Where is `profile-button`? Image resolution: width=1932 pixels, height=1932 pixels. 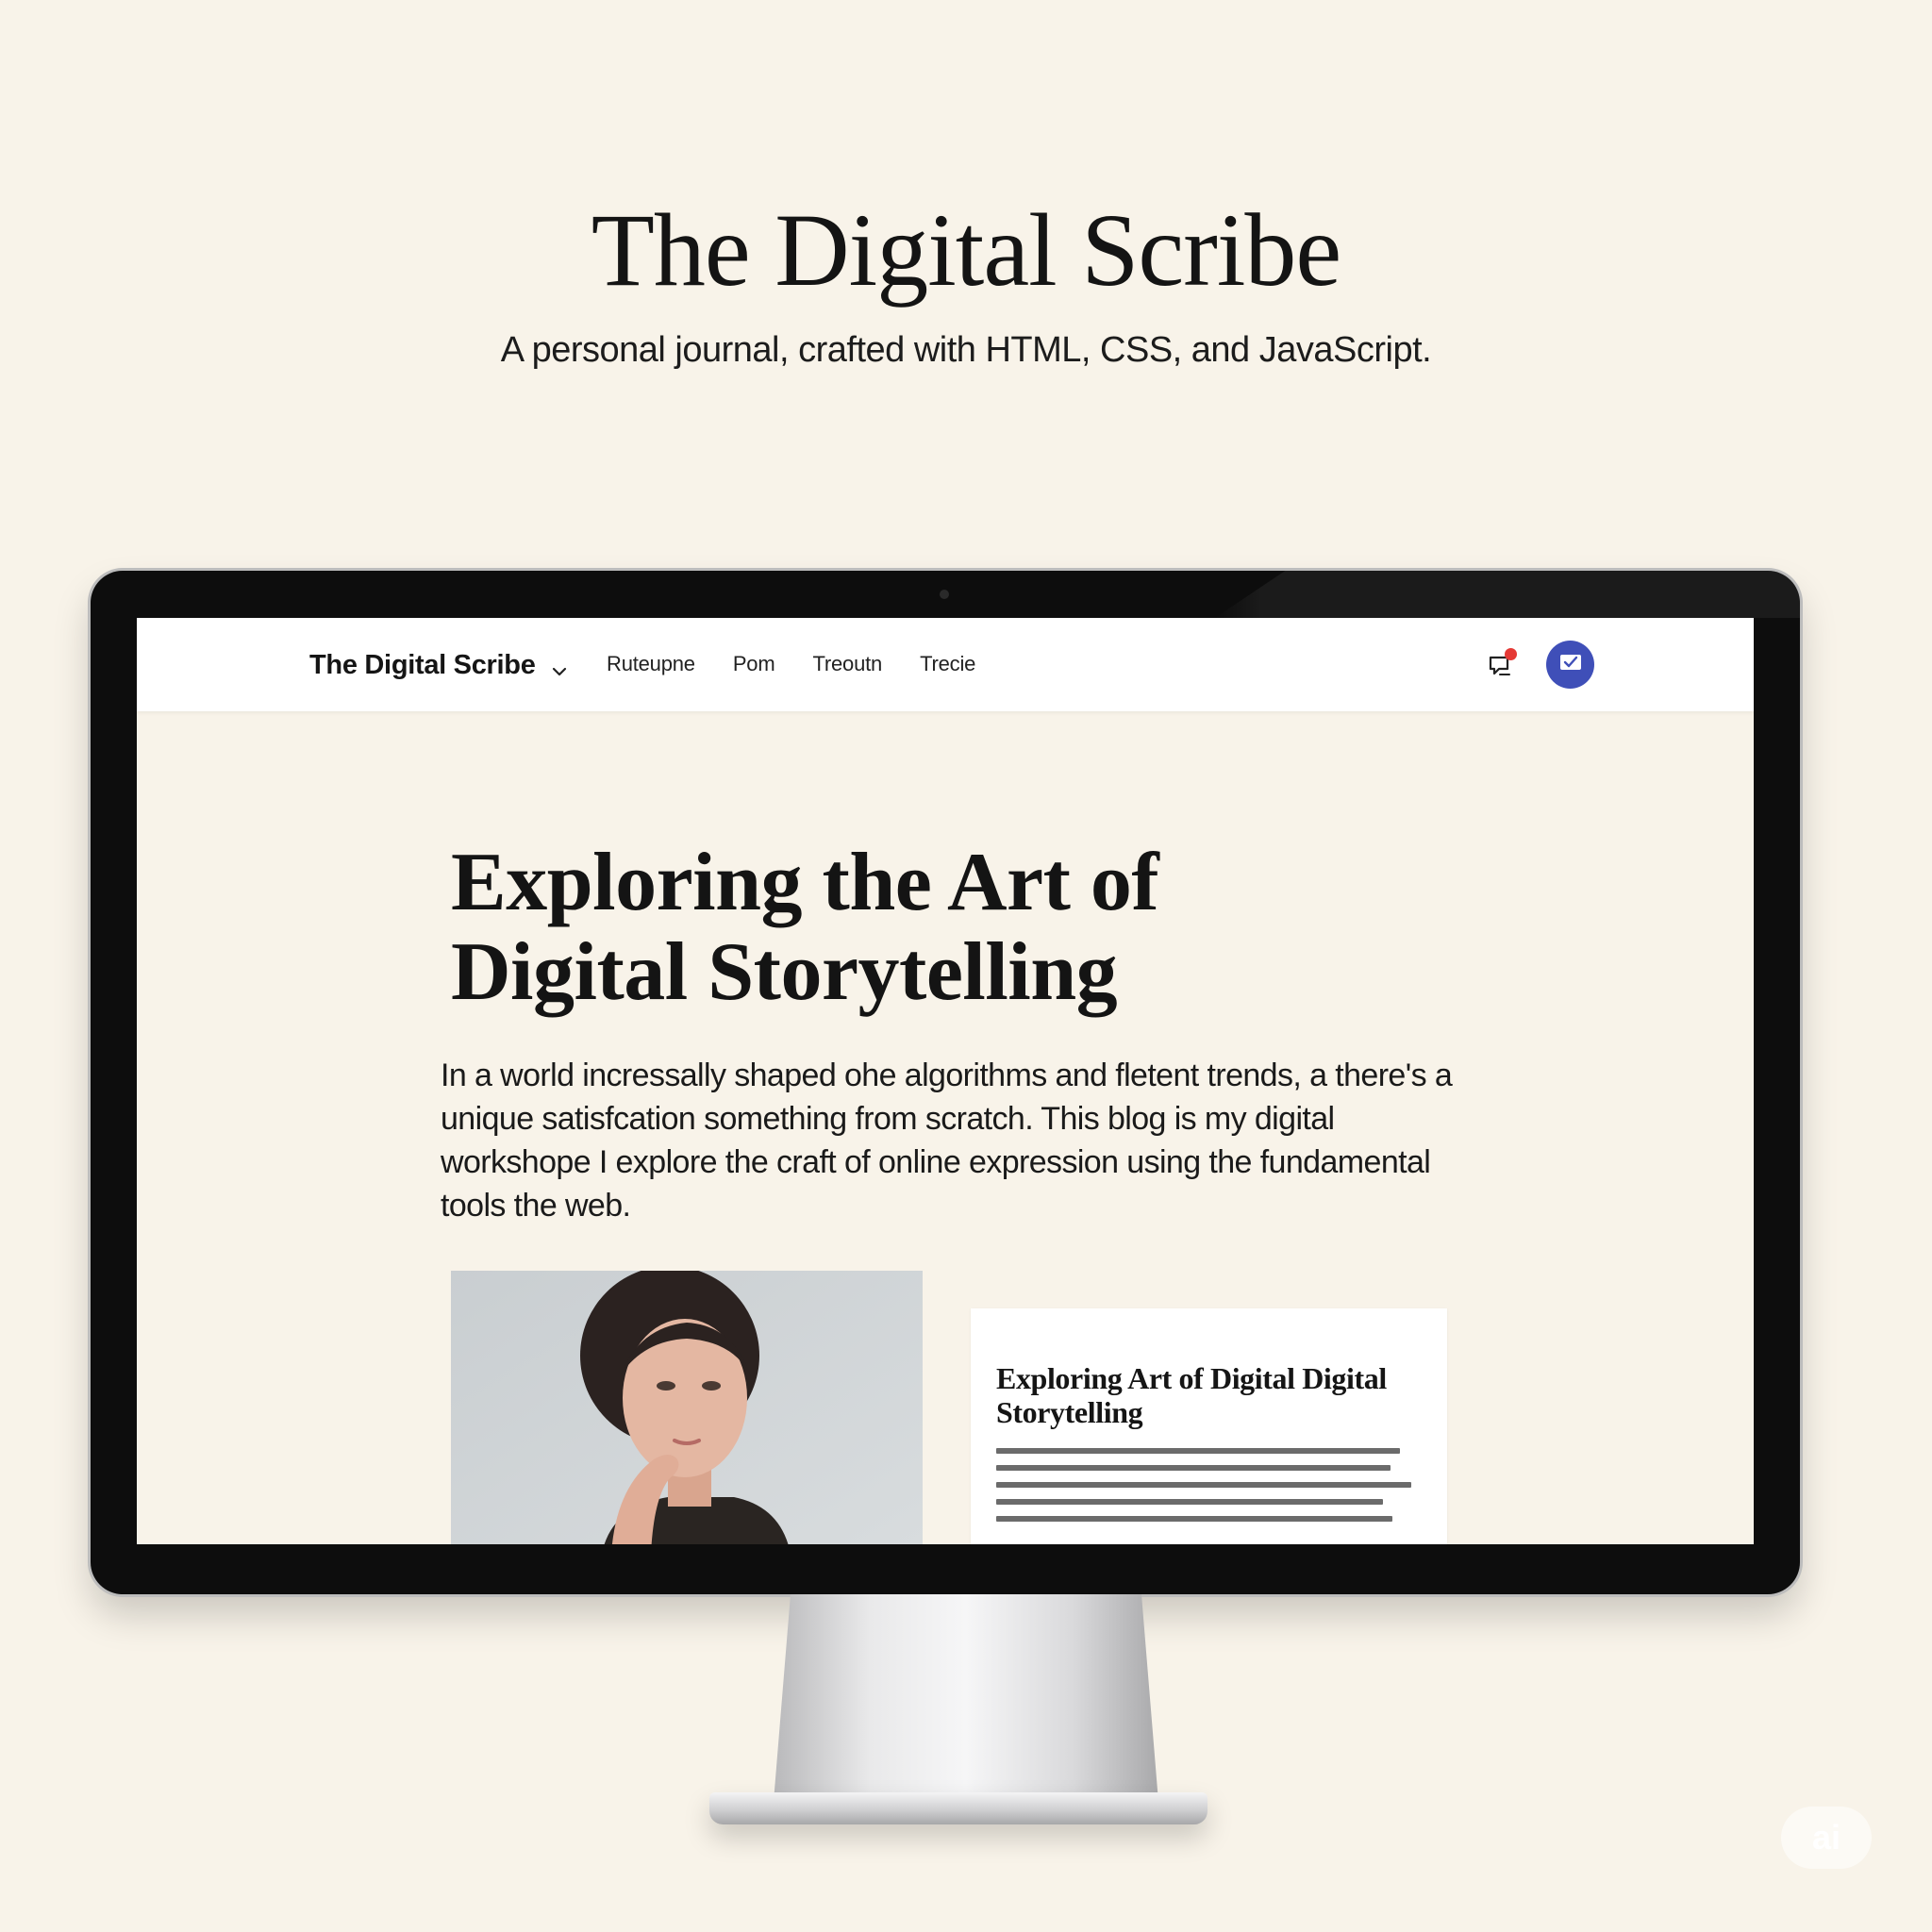 profile-button is located at coordinates (1570, 665).